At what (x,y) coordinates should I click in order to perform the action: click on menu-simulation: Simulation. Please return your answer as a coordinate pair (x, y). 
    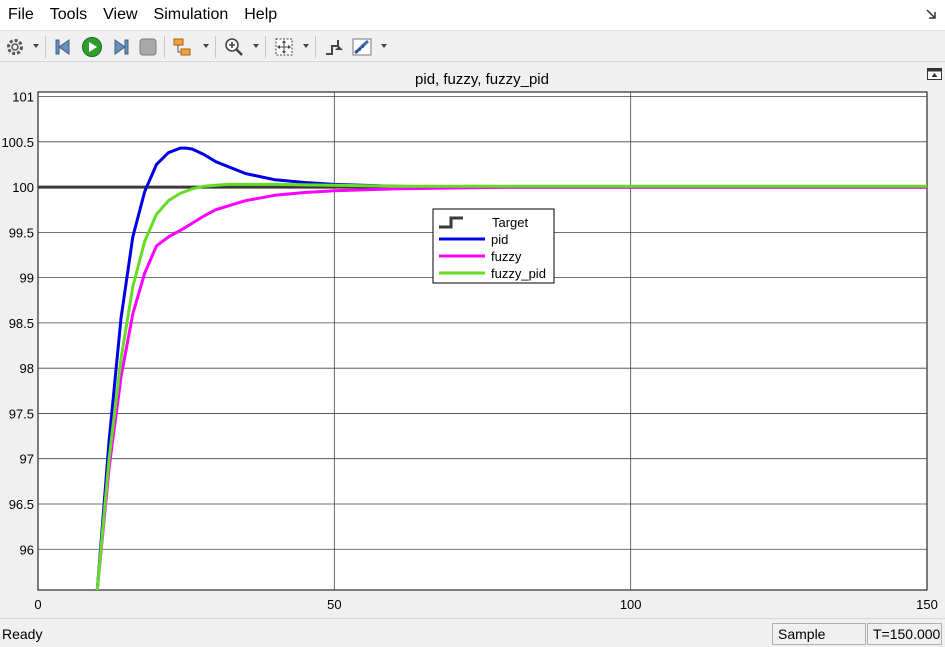
    Looking at the image, I should click on (191, 15).